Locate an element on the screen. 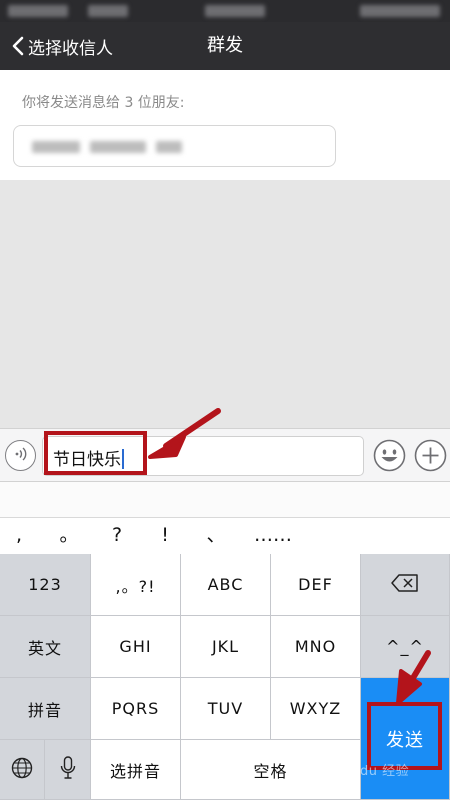 The width and height of the screenshot is (450, 800). key-emoticon: ^_^ is located at coordinates (405, 647).